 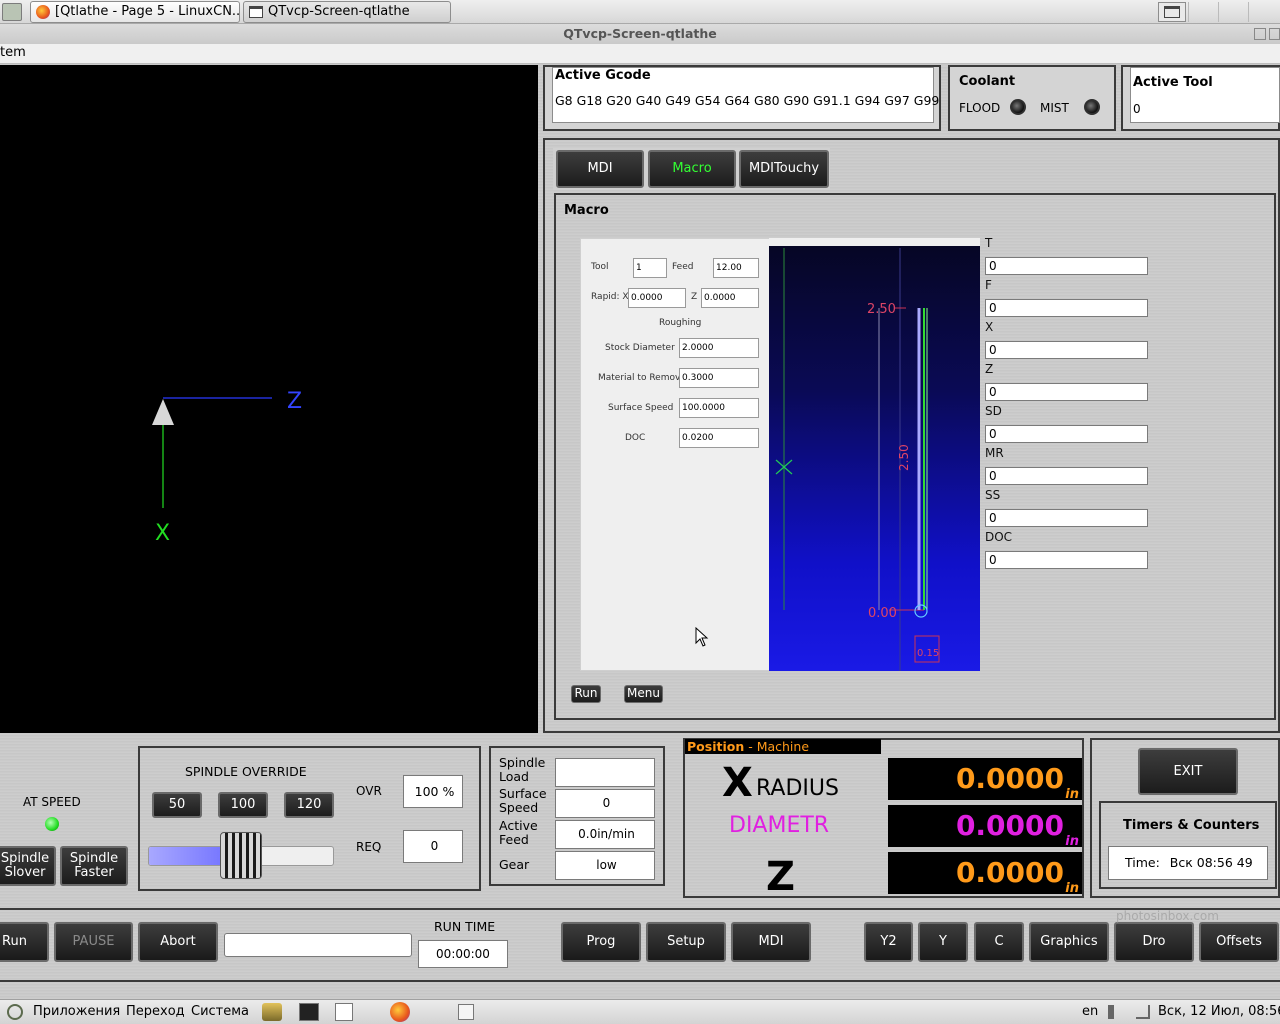 I want to click on applications-menu: Приложения, so click(x=76, y=1012).